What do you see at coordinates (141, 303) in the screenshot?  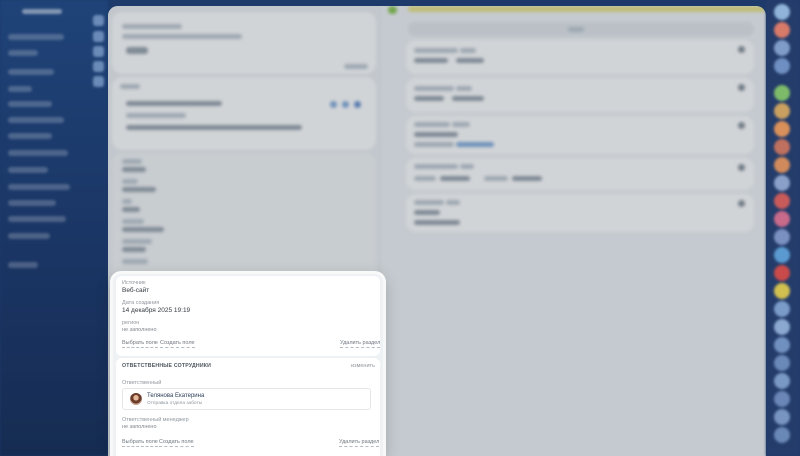 I see `created-date-label: Дата создания` at bounding box center [141, 303].